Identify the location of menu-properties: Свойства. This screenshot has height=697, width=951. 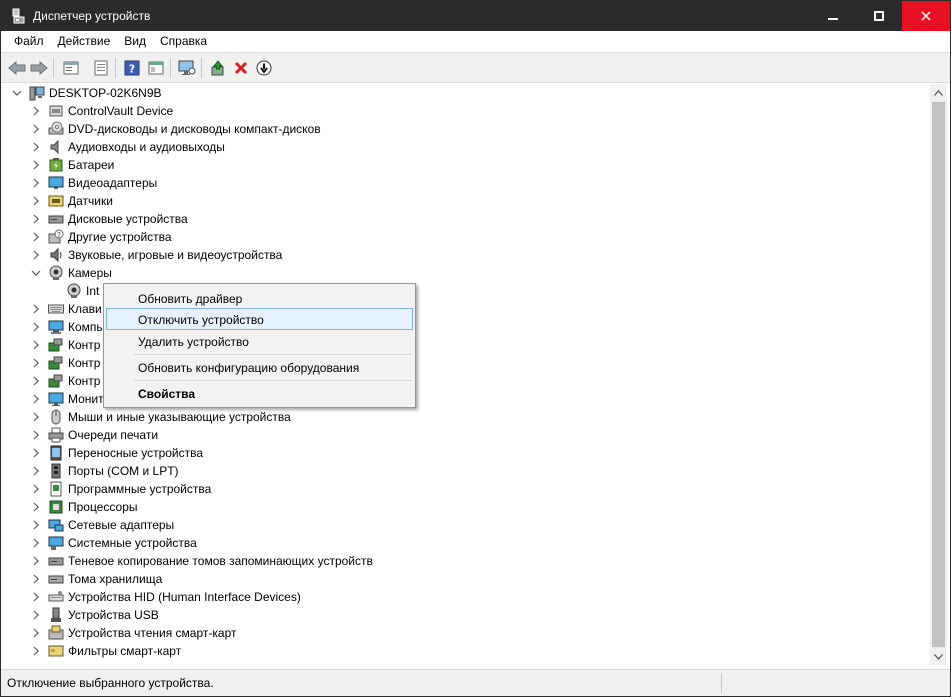
(259, 393).